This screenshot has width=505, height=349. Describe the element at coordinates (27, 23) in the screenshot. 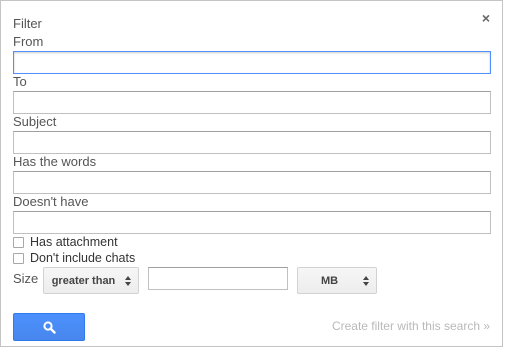

I see `dialog-title: Filter` at that location.